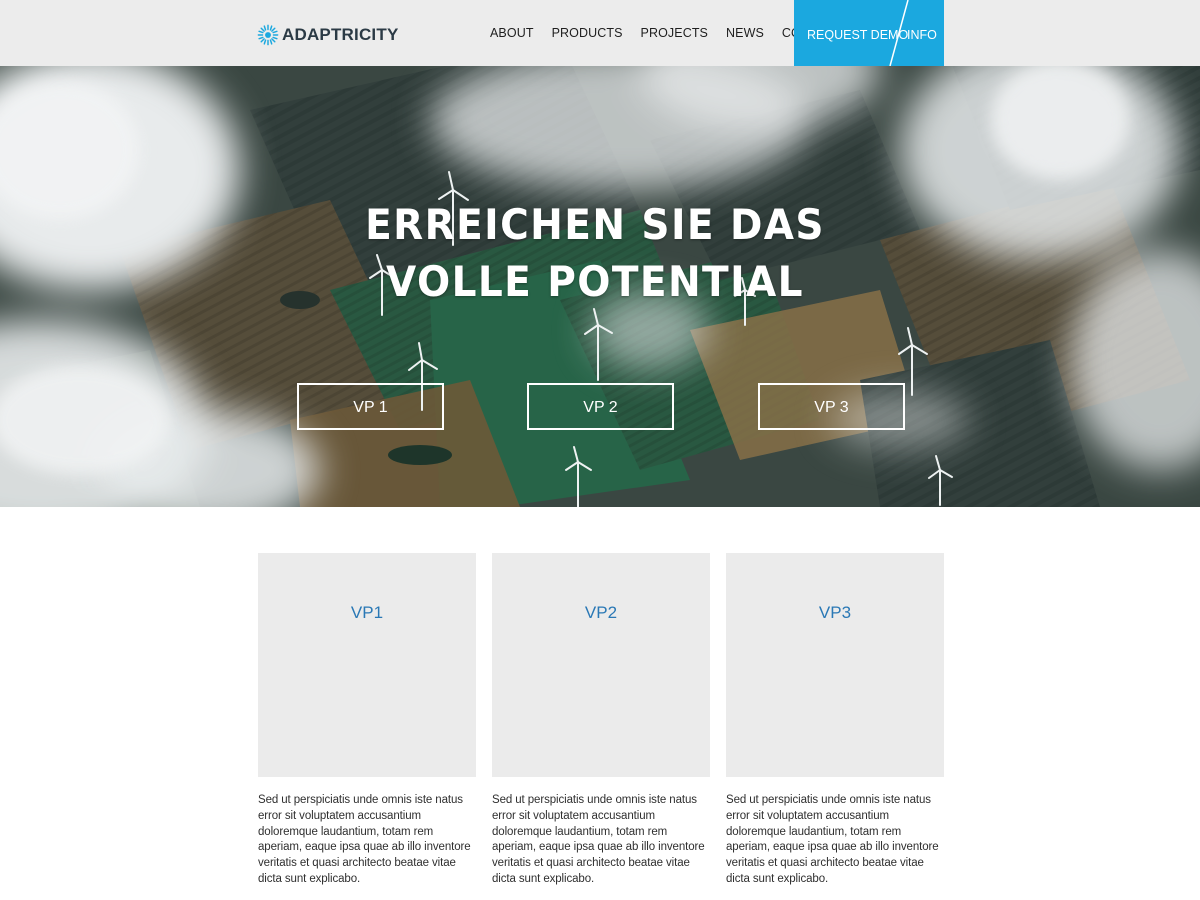 The width and height of the screenshot is (1200, 900). What do you see at coordinates (587, 33) in the screenshot?
I see `nav-item-products: PRODUCTS` at bounding box center [587, 33].